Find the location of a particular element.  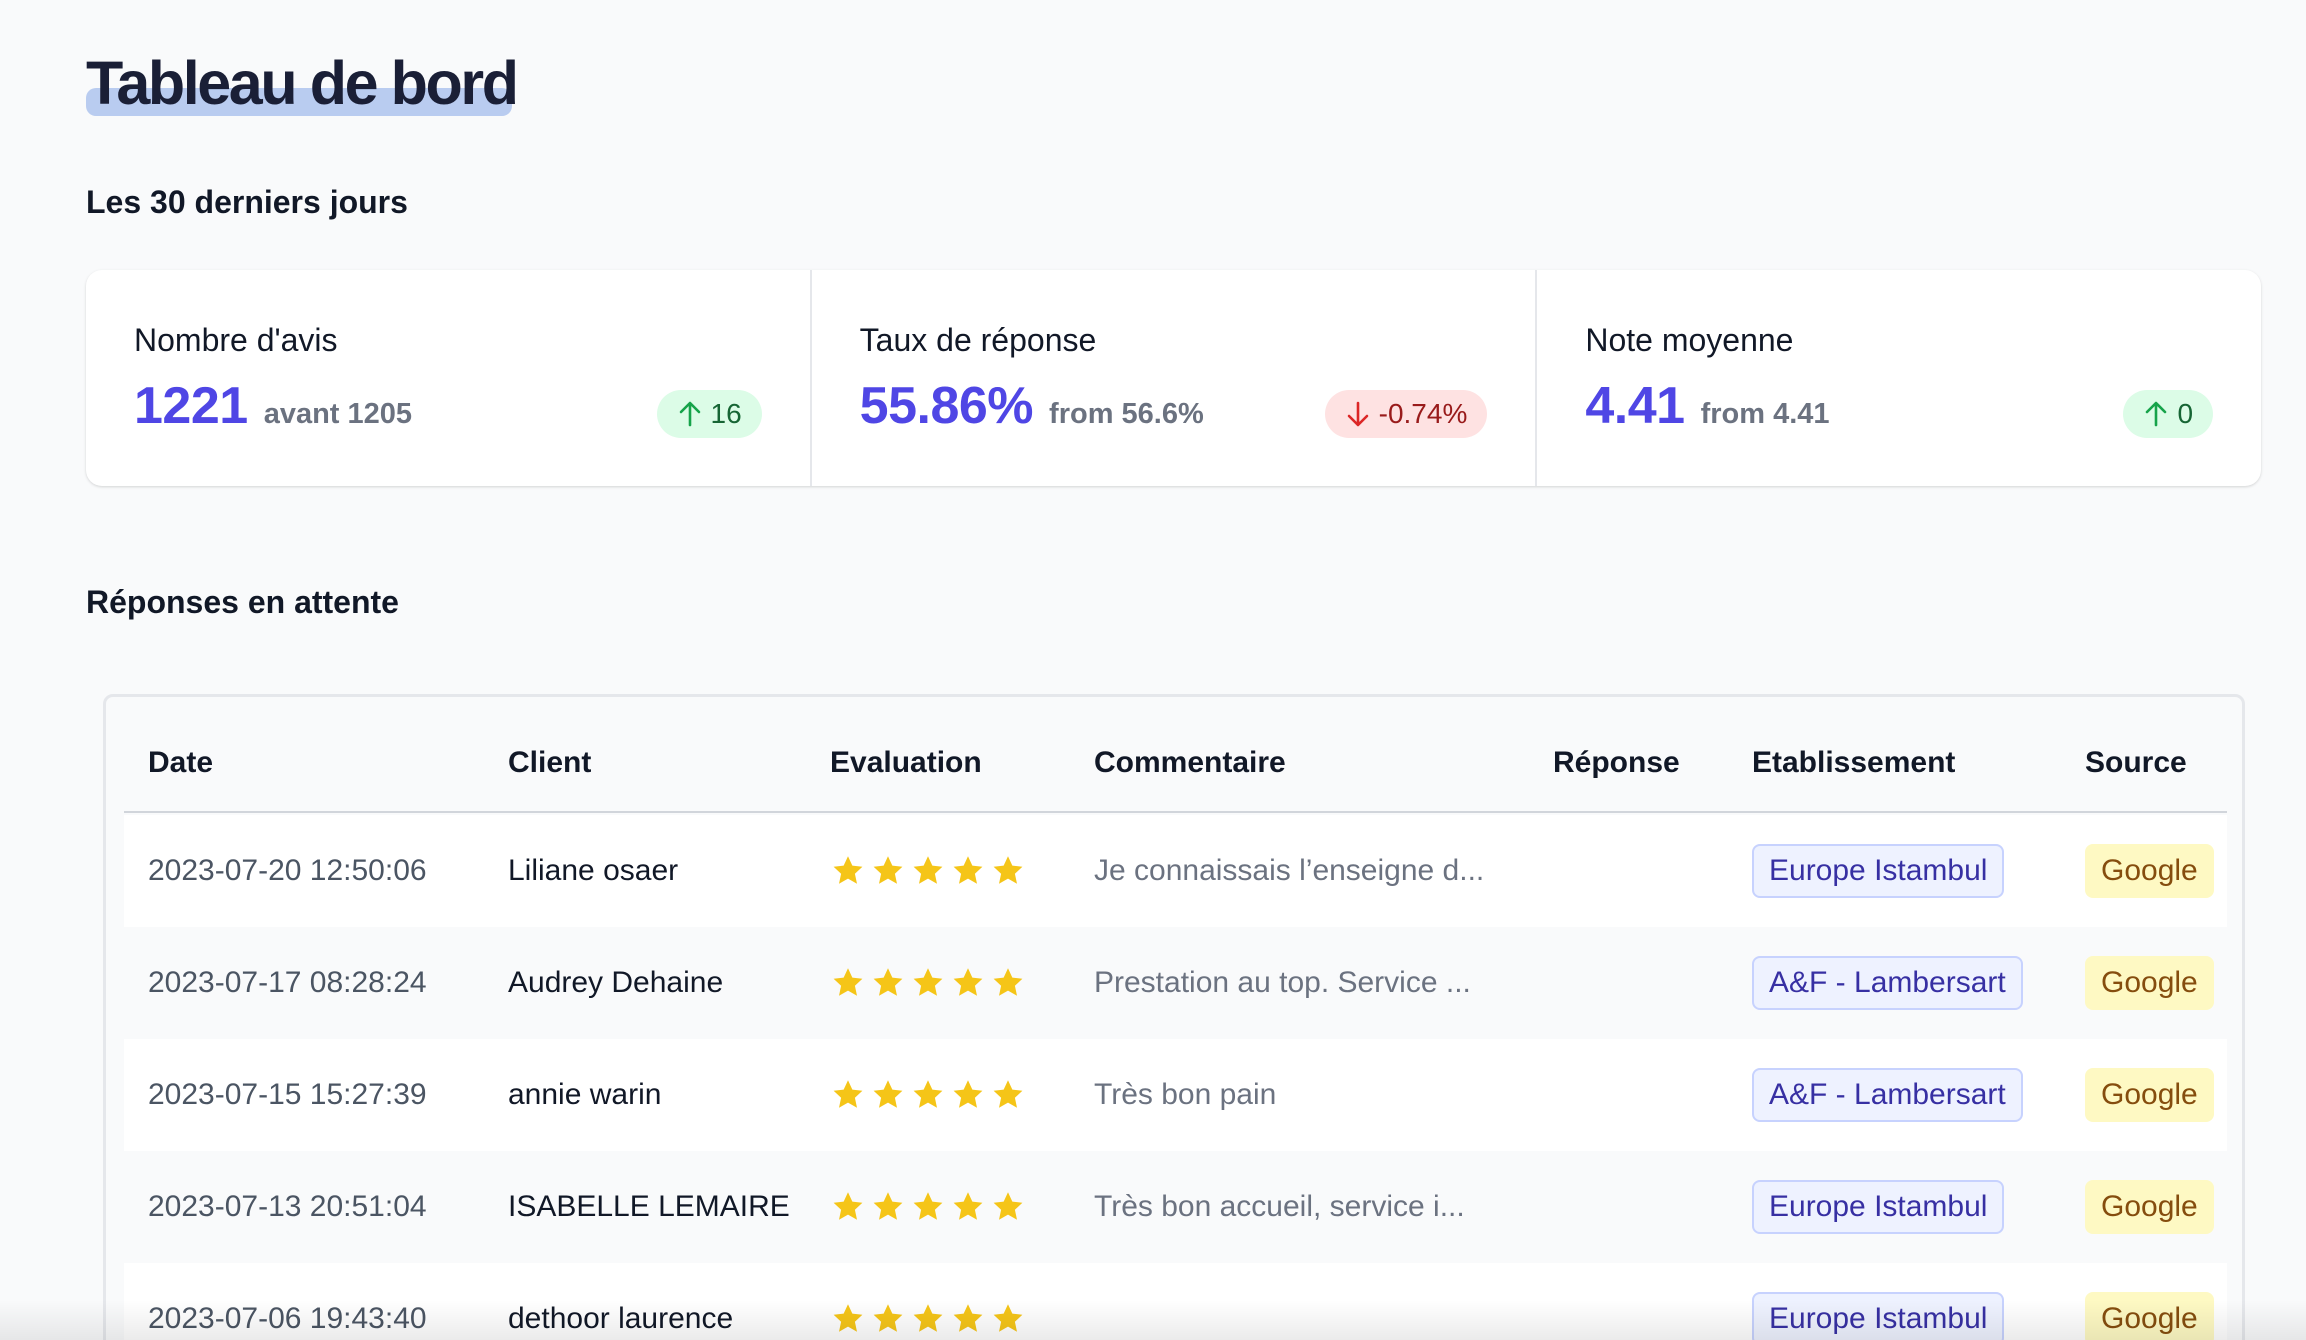

stat-from: from 56.6% is located at coordinates (1126, 414).